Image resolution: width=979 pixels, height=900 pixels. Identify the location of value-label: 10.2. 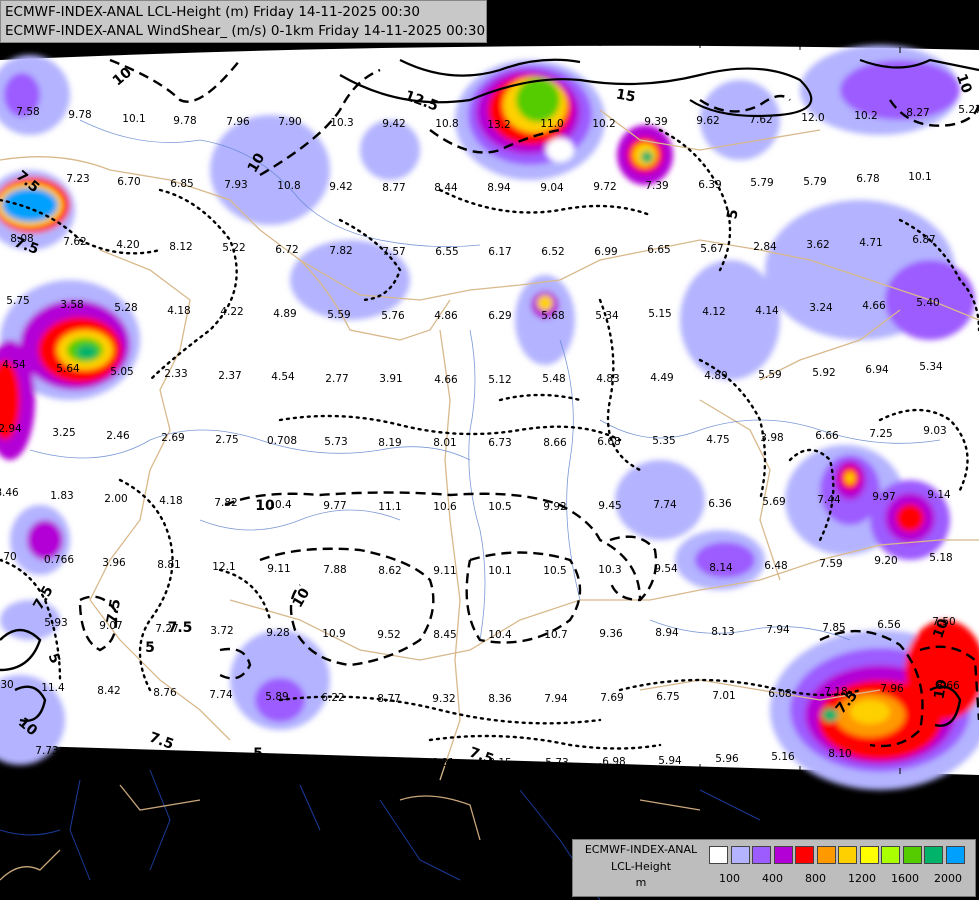
(603, 124).